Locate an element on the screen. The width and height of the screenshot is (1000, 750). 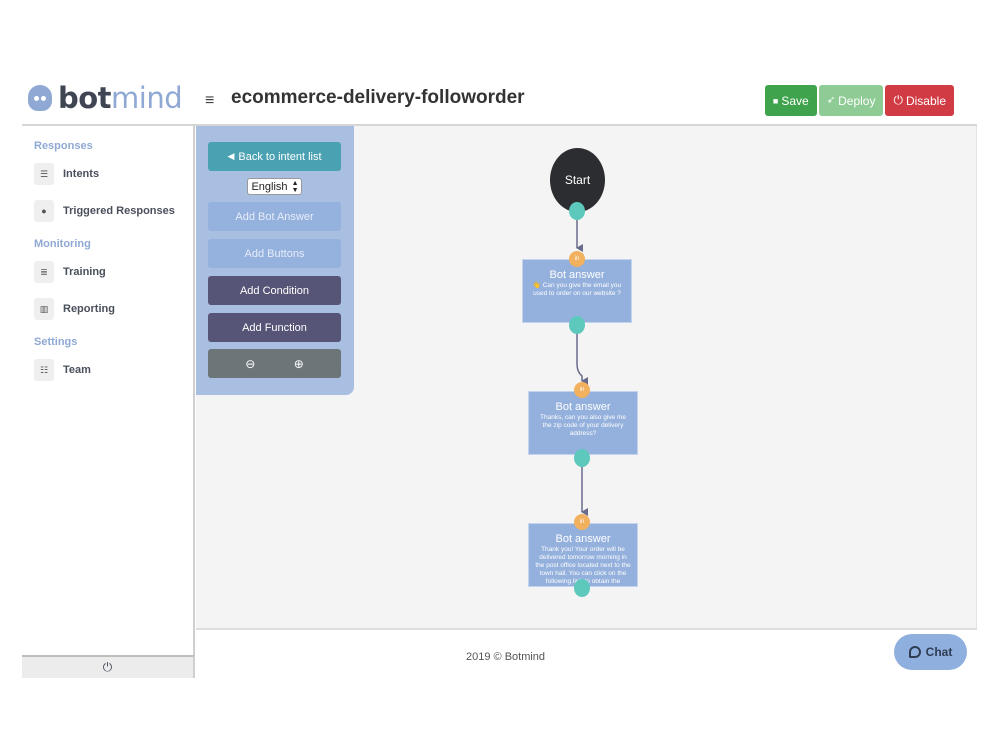
sidebar-item-reporting: ▥ Reporting is located at coordinates (107, 309).